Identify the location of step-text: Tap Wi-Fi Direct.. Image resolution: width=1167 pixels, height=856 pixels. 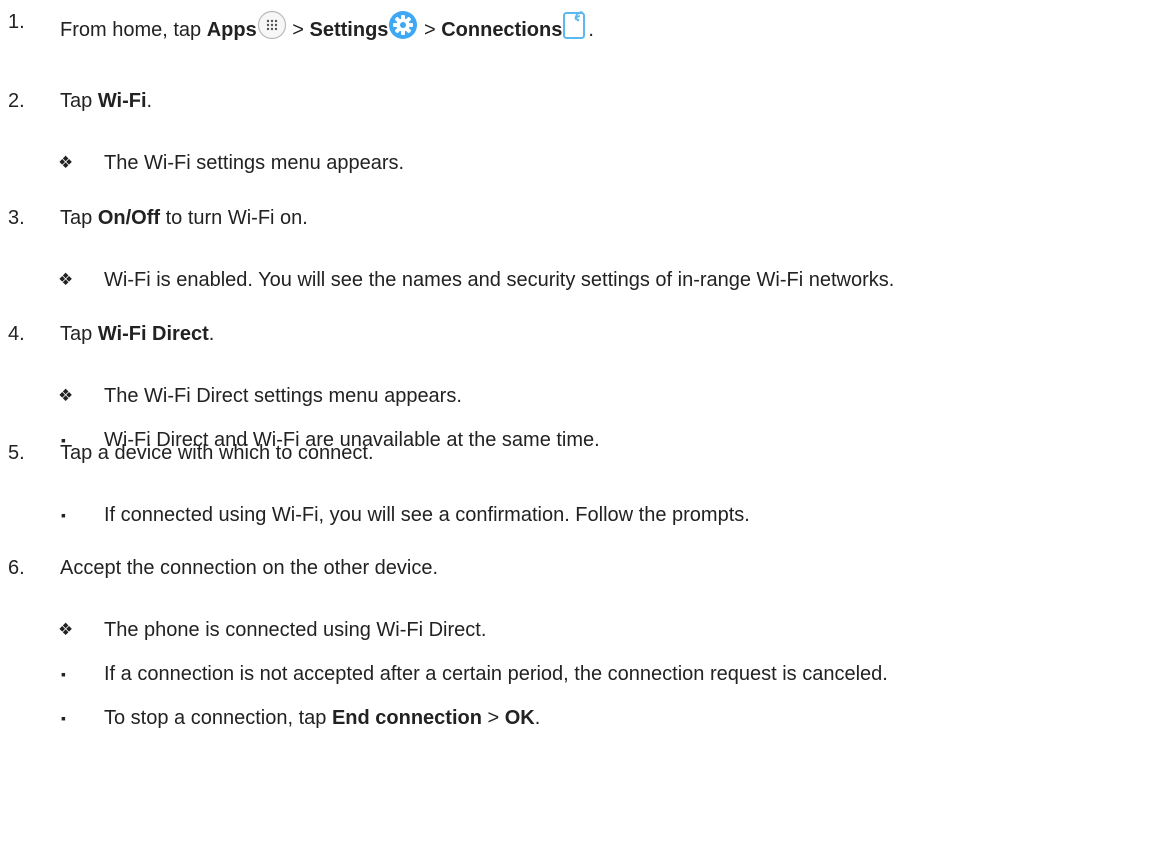
(137, 334).